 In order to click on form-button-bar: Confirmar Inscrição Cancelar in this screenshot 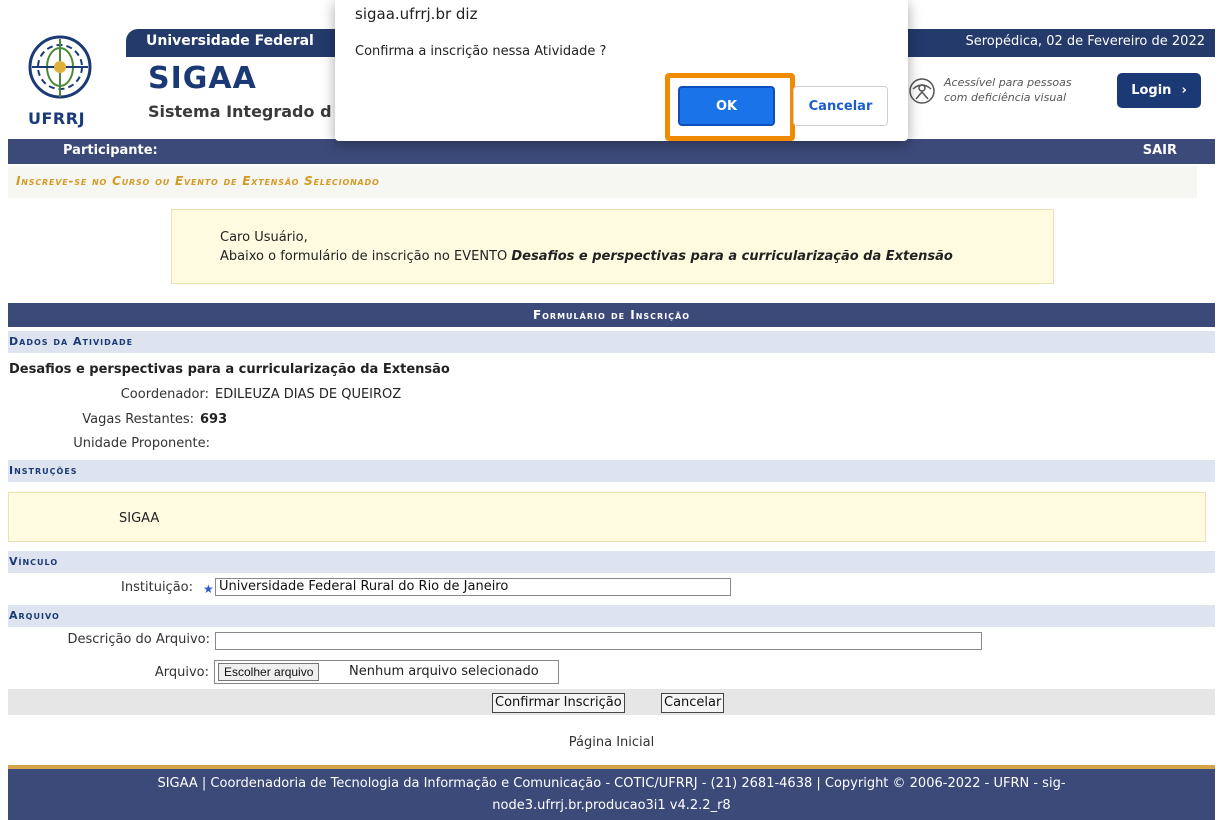, I will do `click(611, 702)`.